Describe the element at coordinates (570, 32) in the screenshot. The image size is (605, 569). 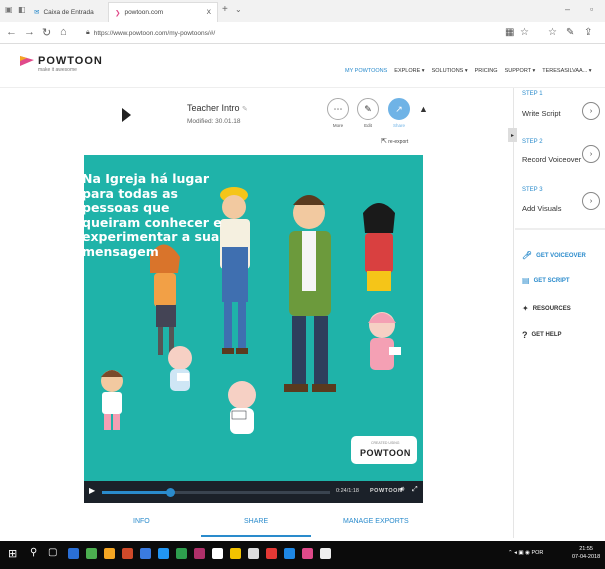
I see `pen-icon: ✎` at that location.